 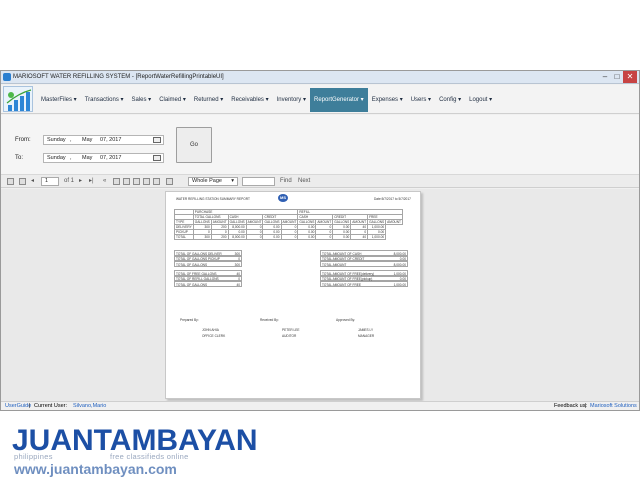 I want to click on last-page-icon: ▸|, so click(x=91, y=181).